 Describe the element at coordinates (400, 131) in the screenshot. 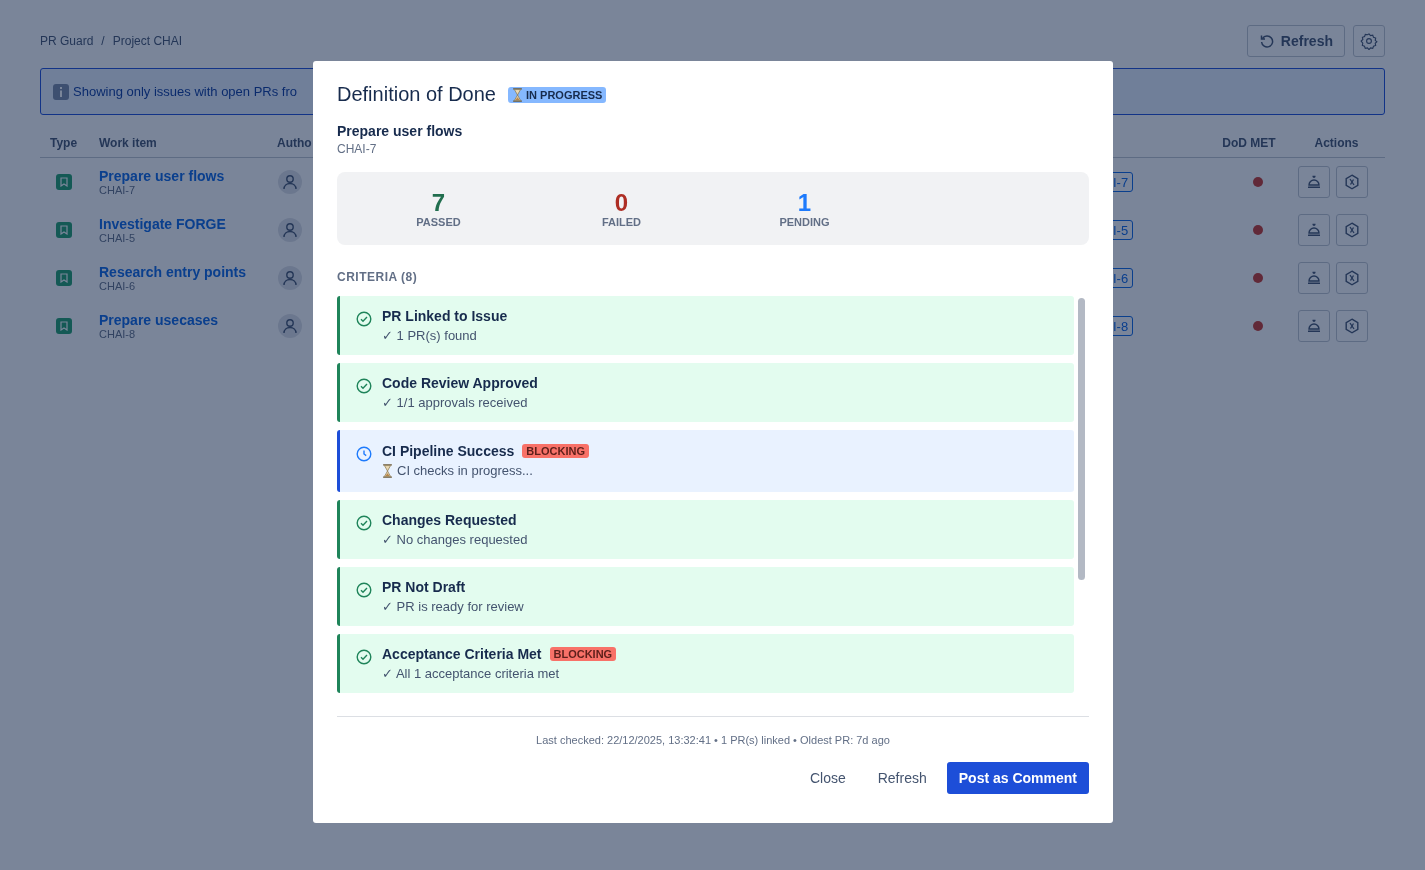

I see `item-title: Prepare user flows` at that location.